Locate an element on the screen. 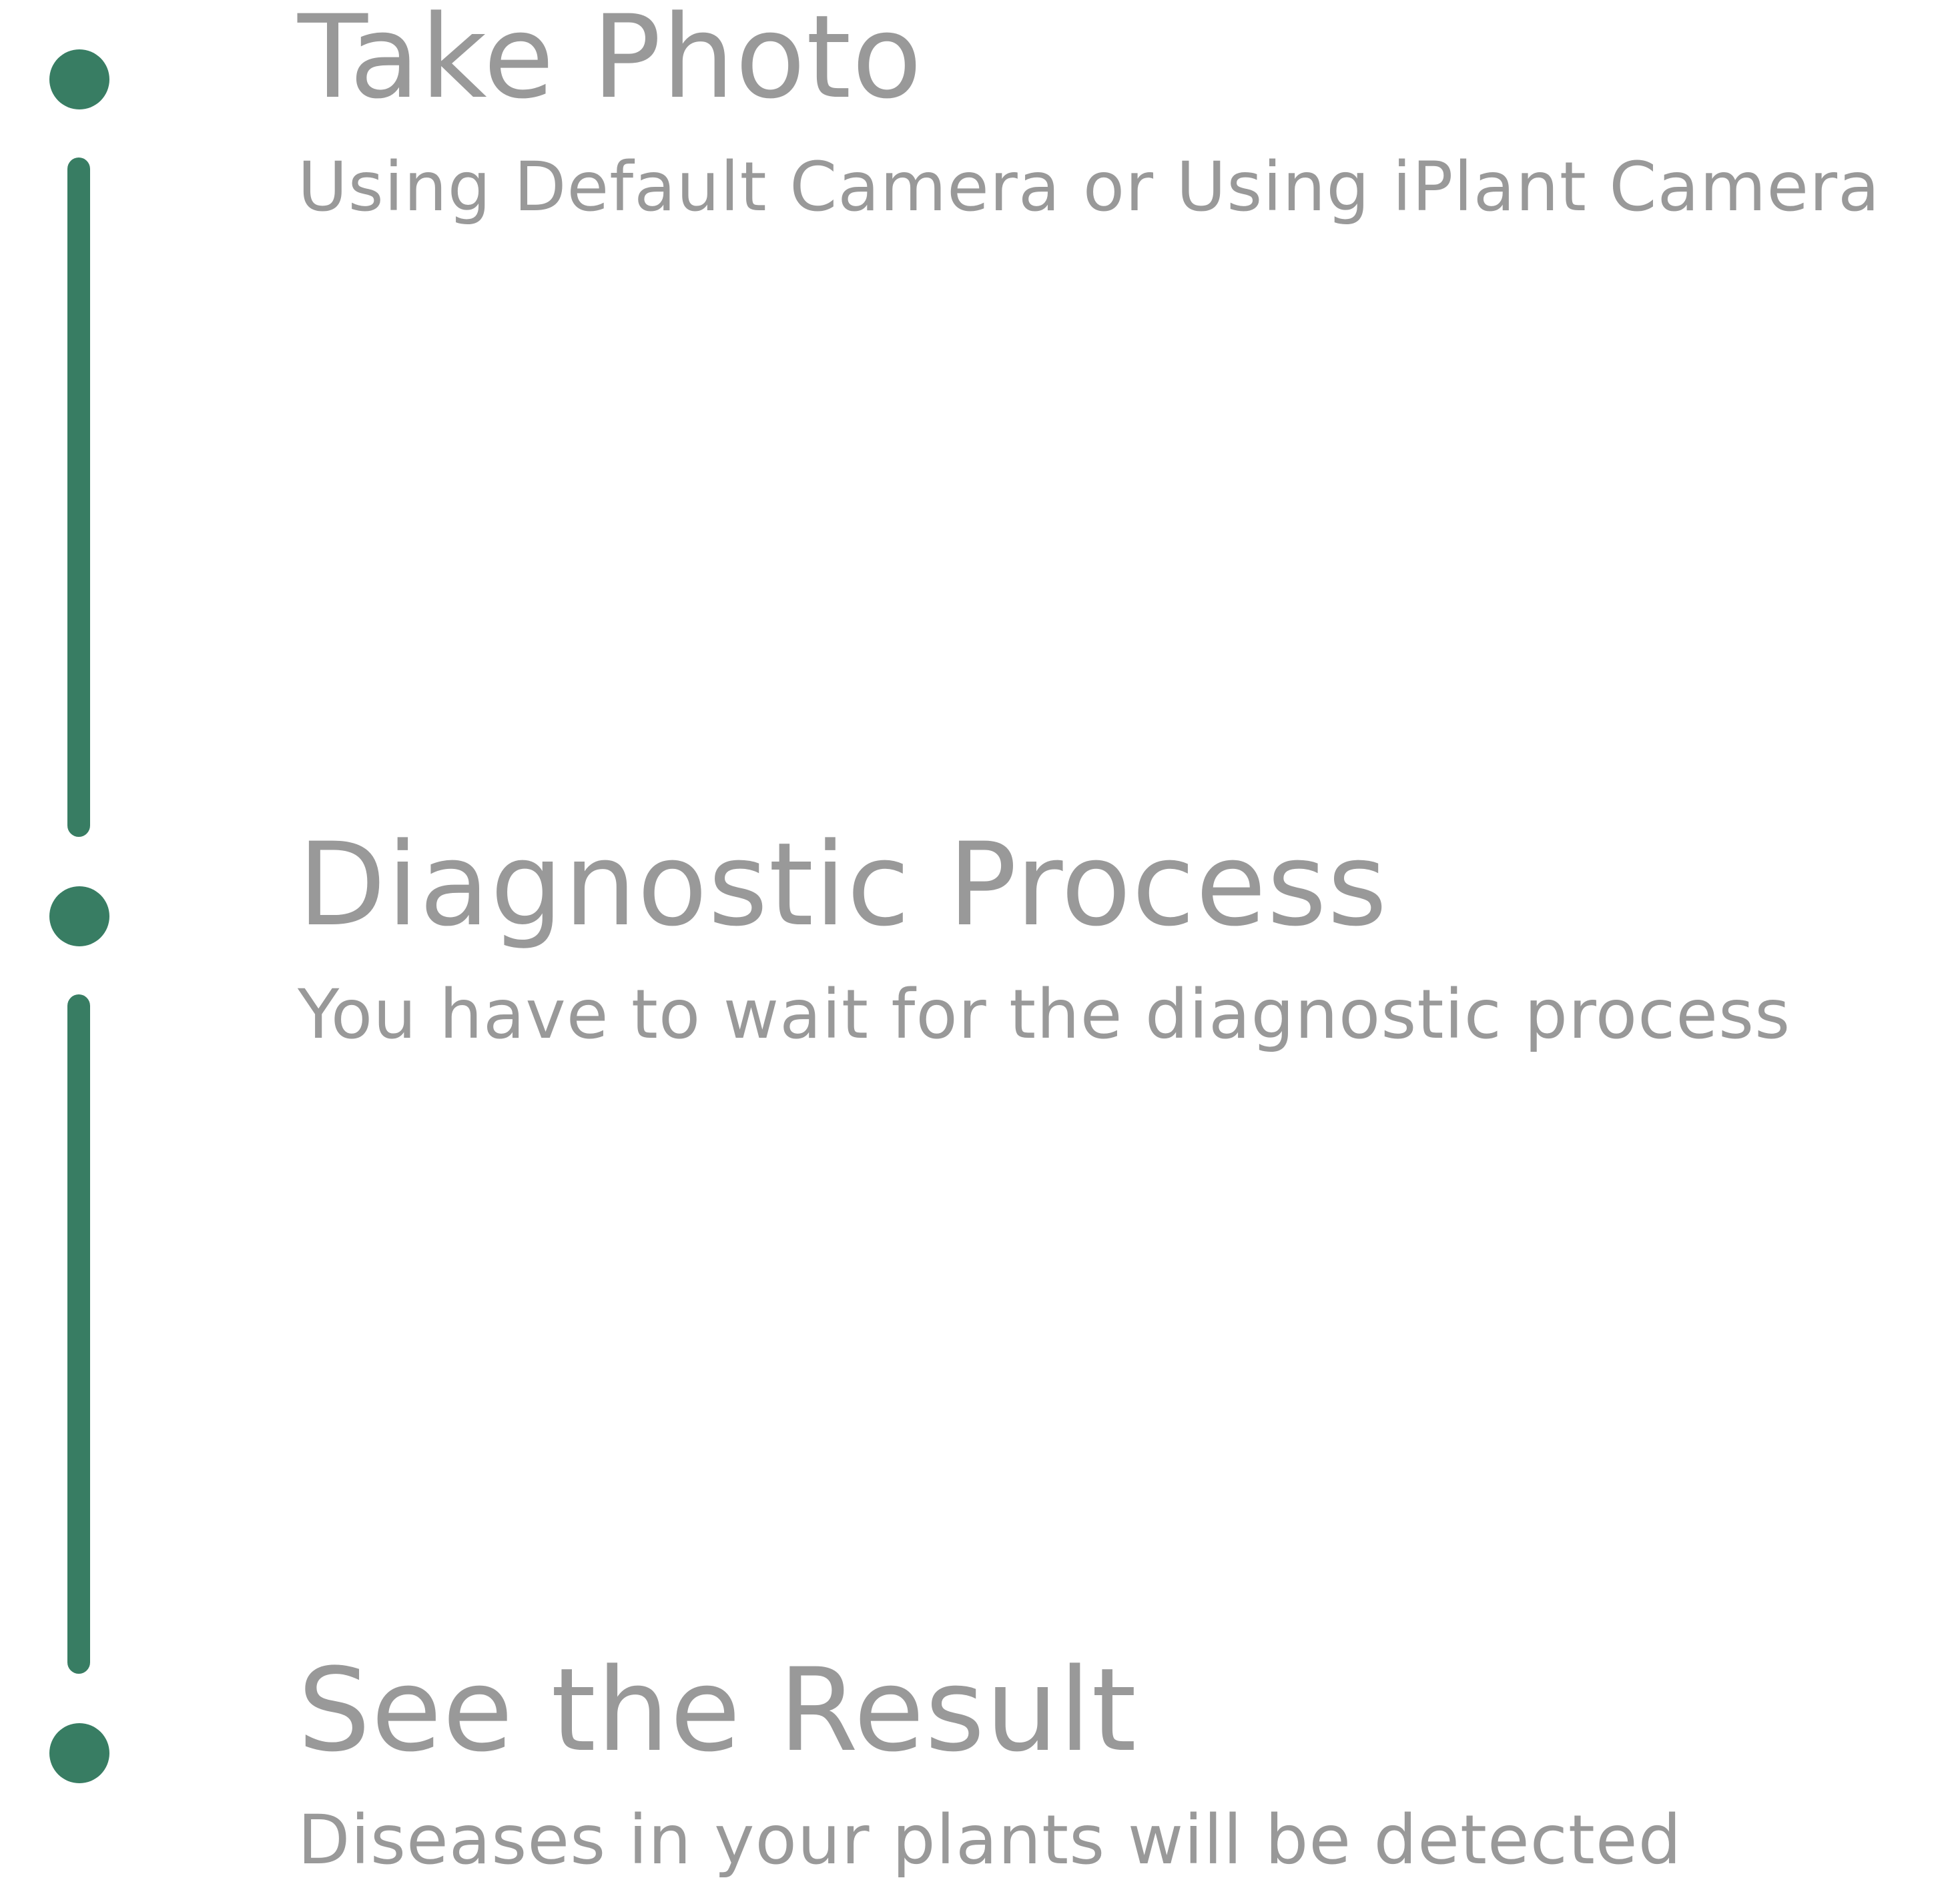  step-3-marker-icon is located at coordinates (79, 1753).